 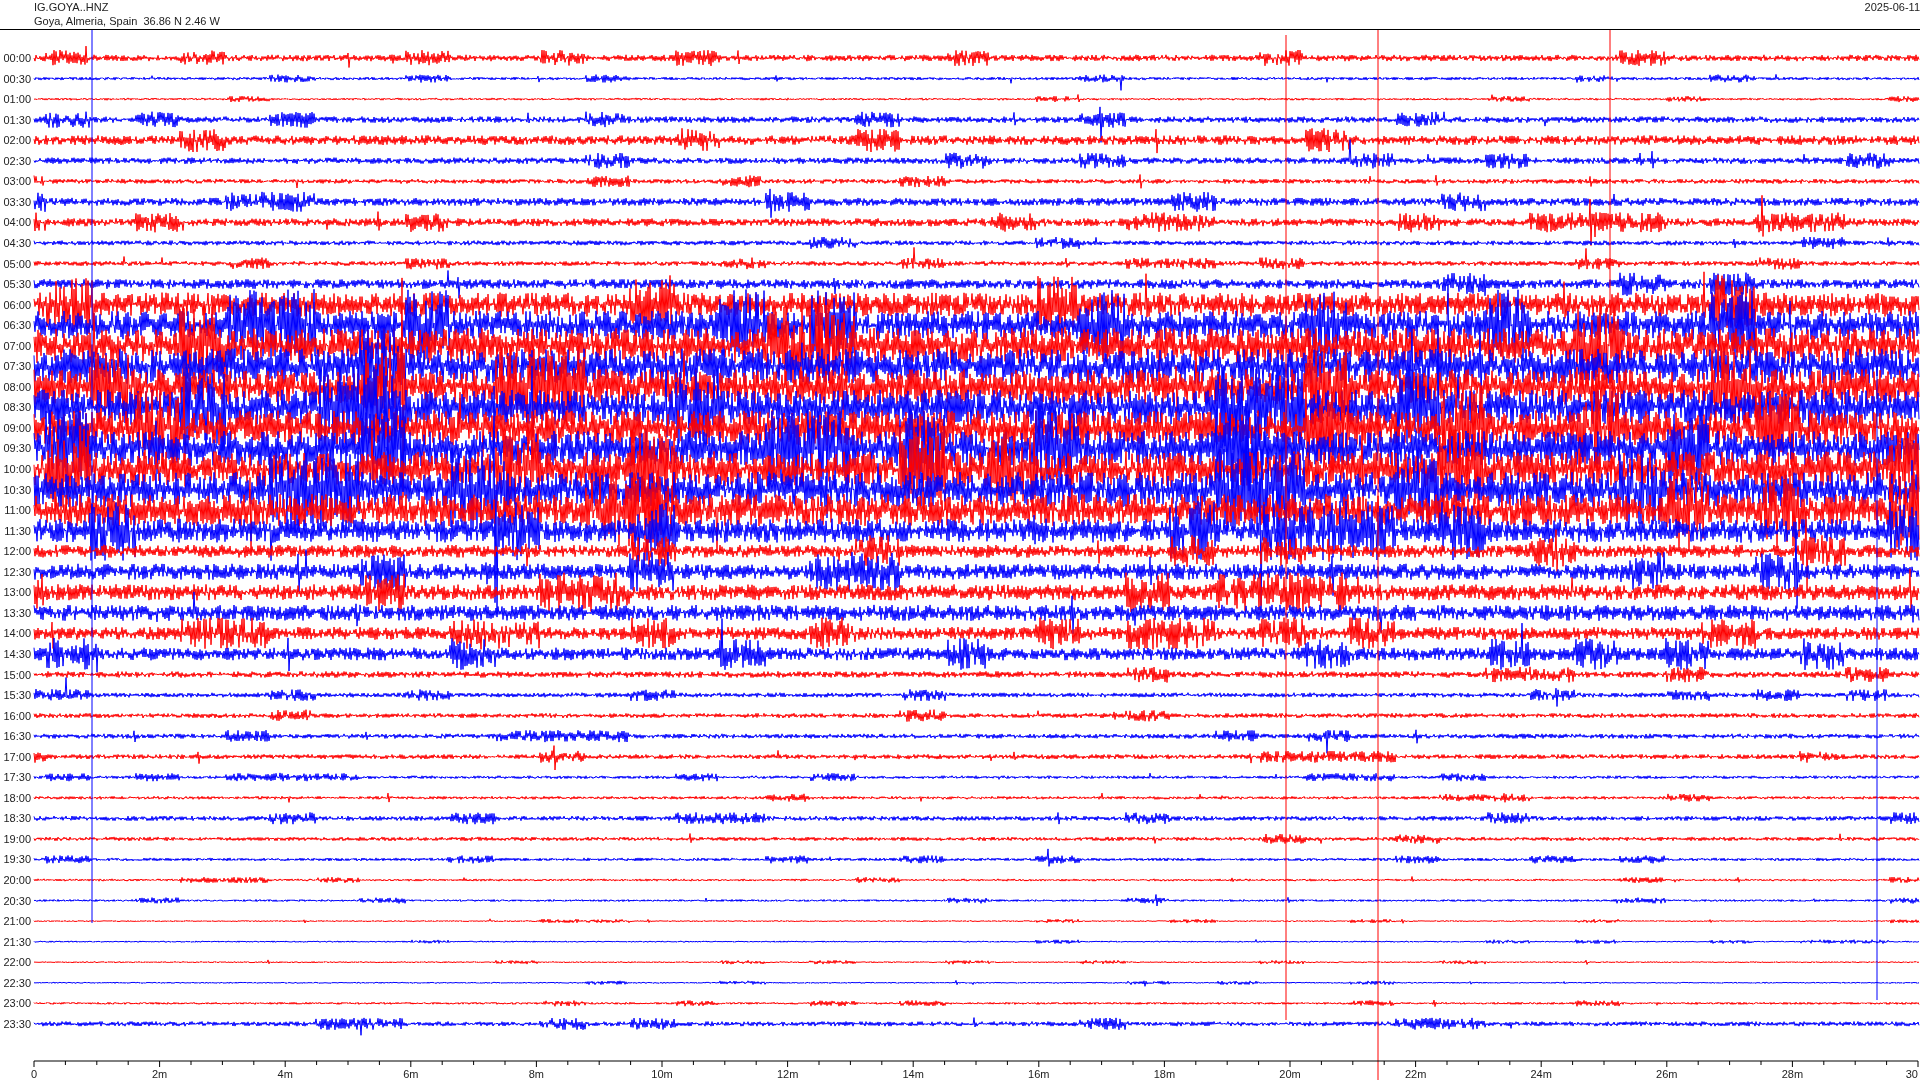 What do you see at coordinates (17, 797) in the screenshot?
I see `time-label: 18:00` at bounding box center [17, 797].